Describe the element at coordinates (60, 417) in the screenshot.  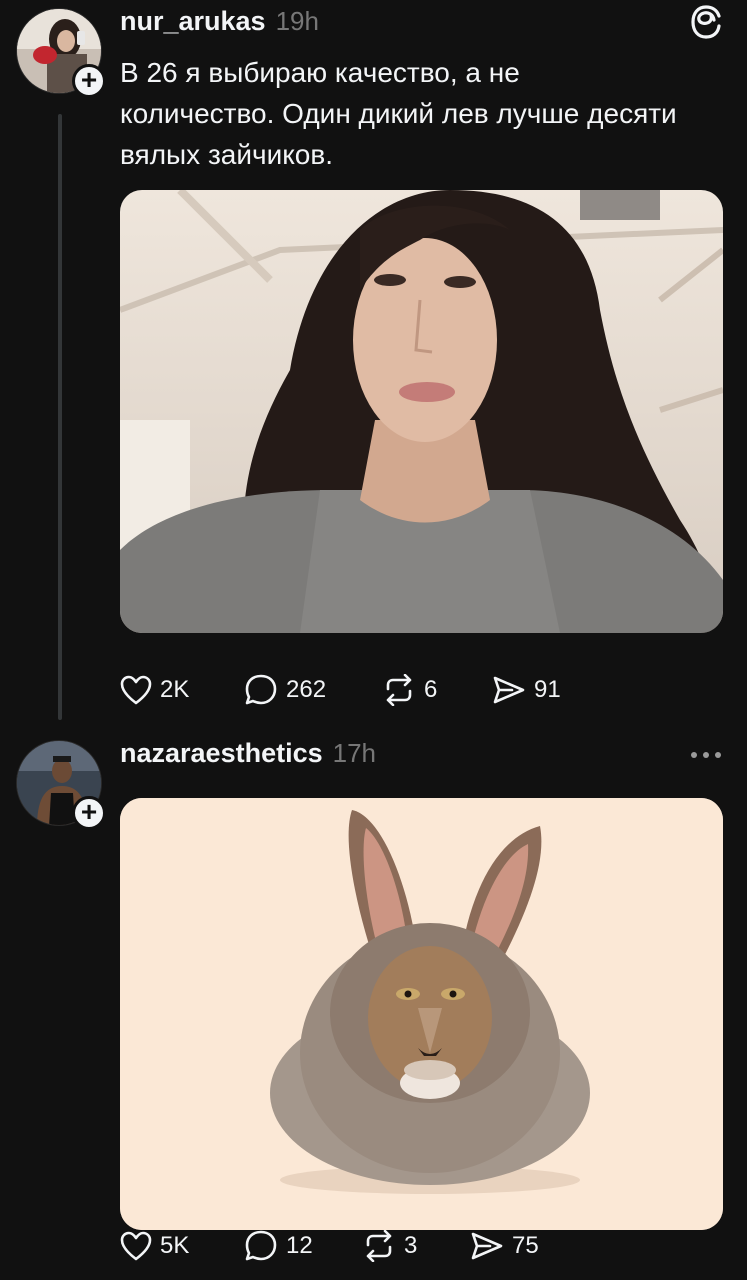
I see `thread-line` at that location.